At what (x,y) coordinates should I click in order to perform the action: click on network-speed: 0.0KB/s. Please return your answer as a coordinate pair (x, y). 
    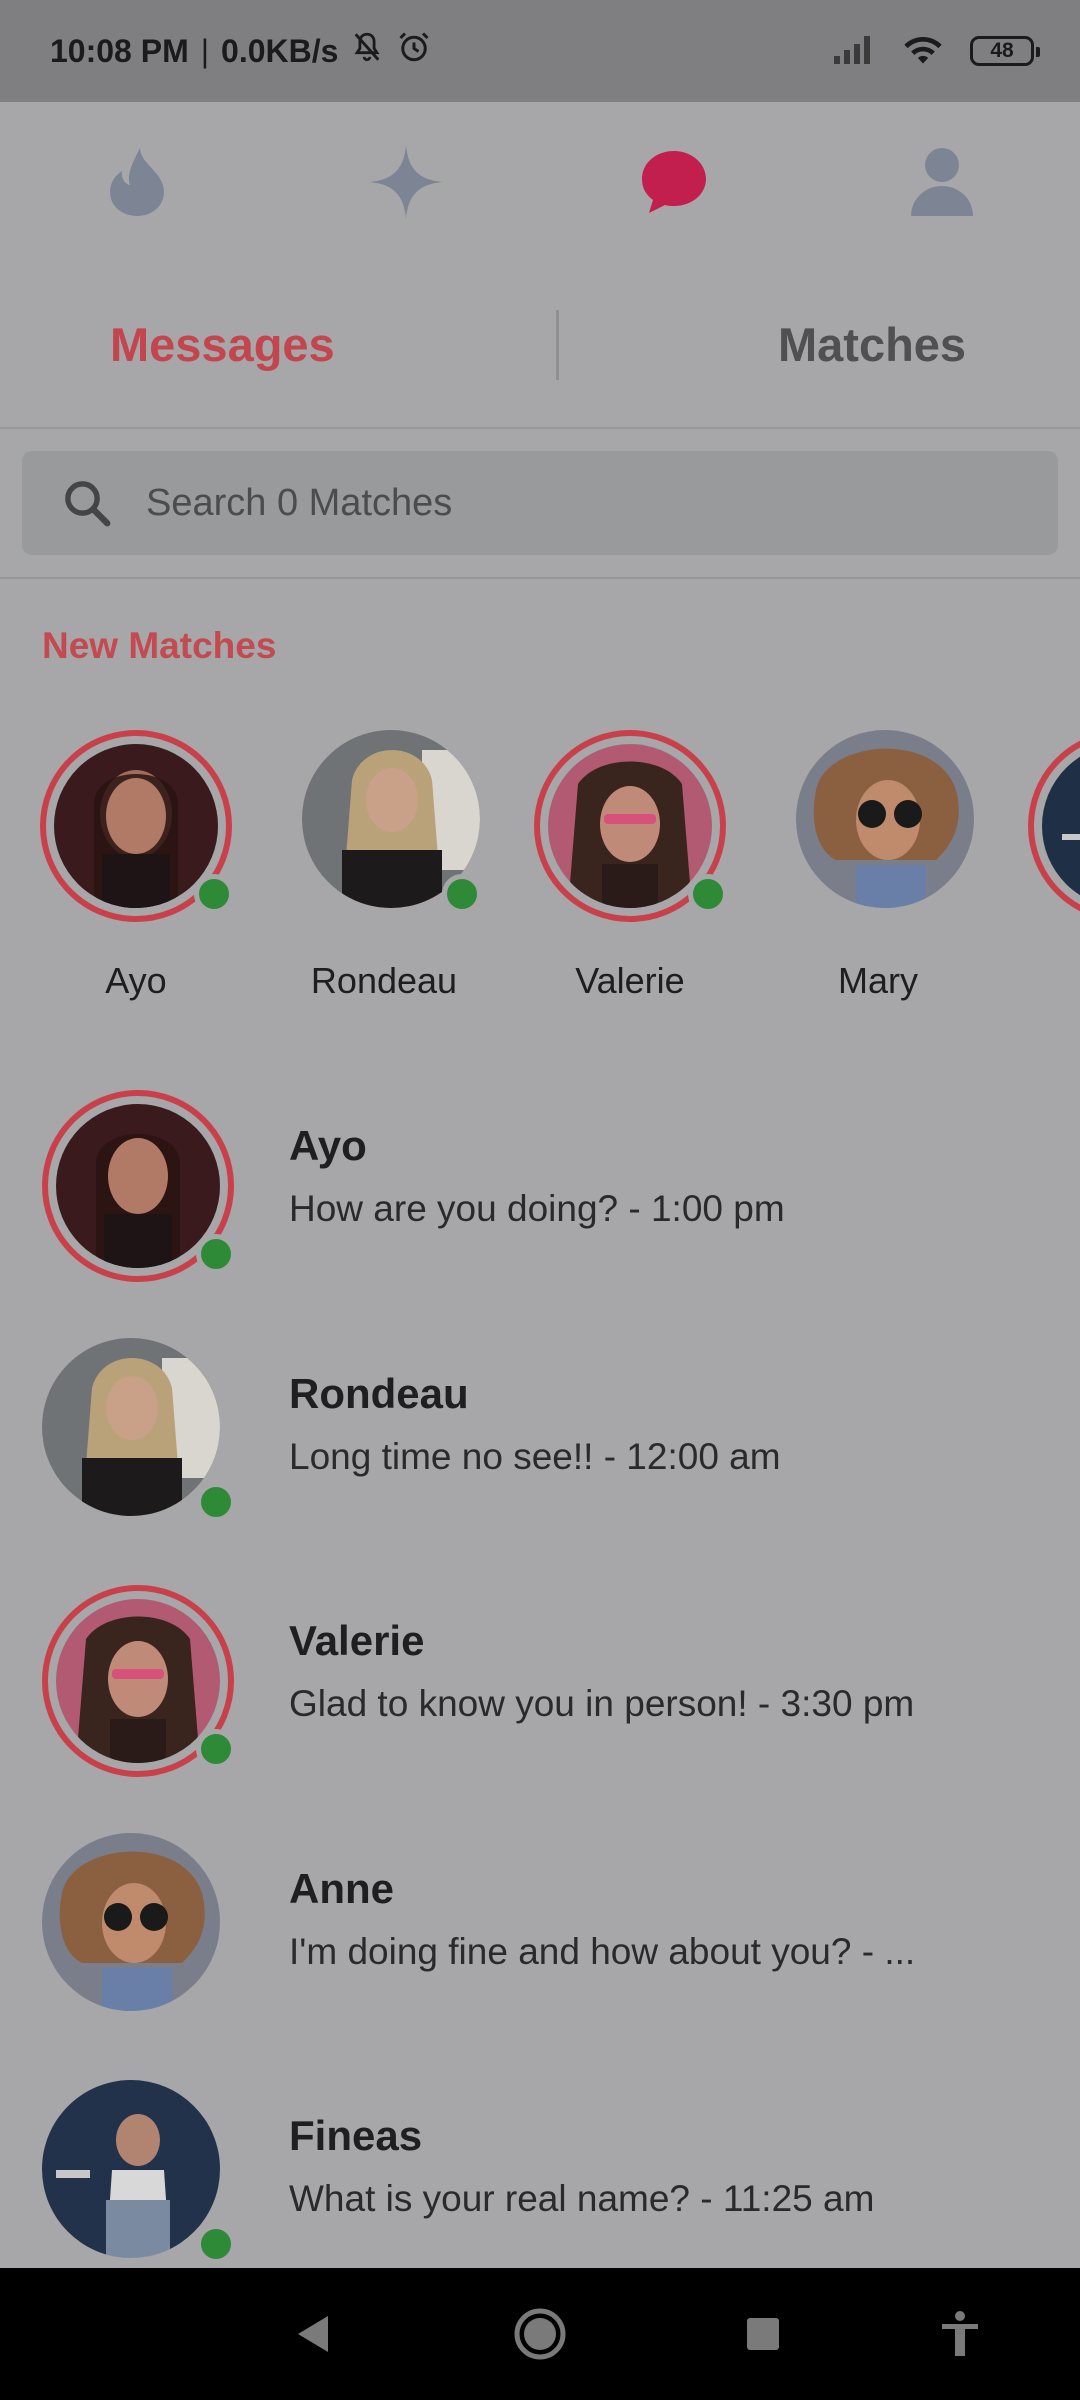
    Looking at the image, I should click on (280, 50).